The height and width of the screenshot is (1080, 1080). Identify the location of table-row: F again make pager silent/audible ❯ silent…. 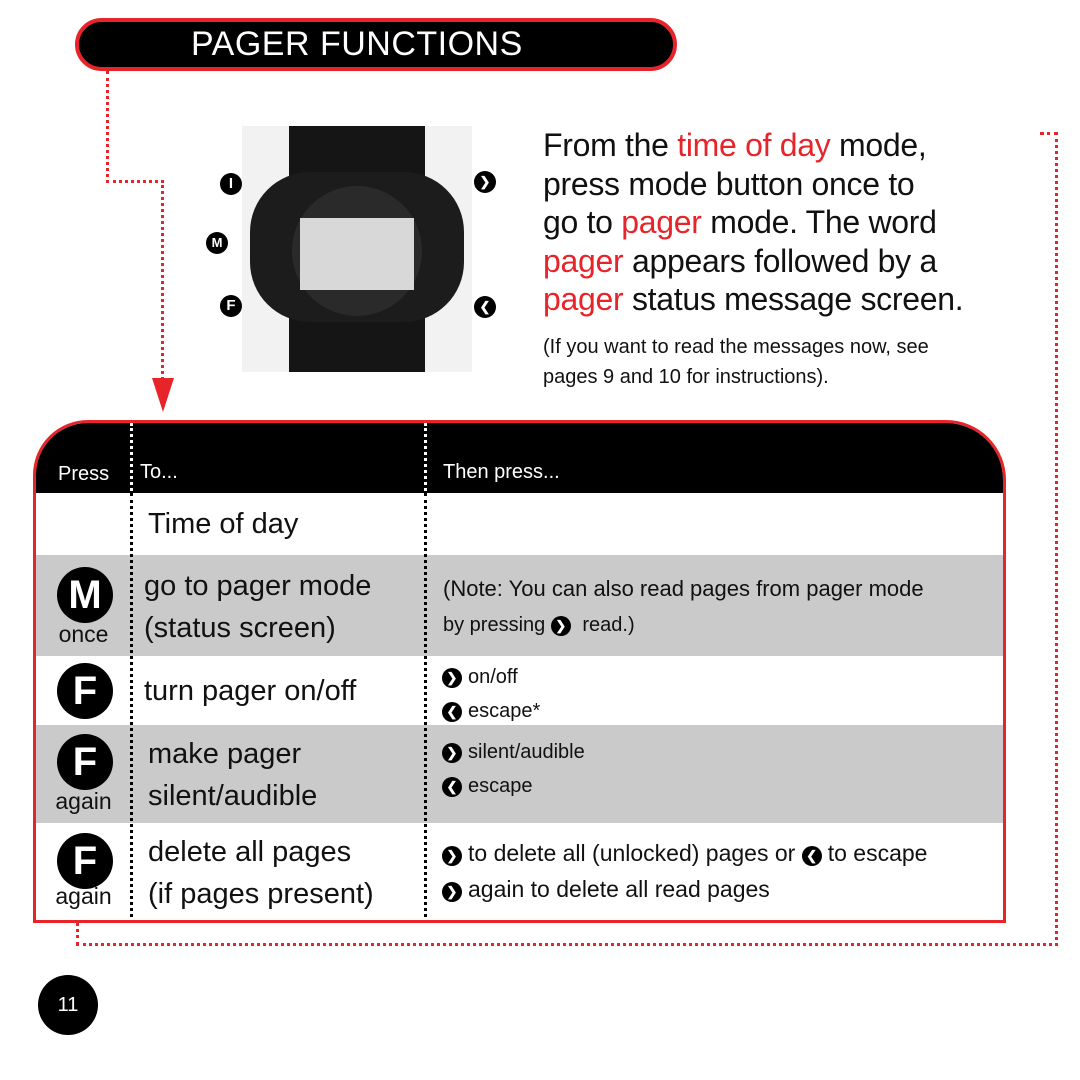
(519, 774).